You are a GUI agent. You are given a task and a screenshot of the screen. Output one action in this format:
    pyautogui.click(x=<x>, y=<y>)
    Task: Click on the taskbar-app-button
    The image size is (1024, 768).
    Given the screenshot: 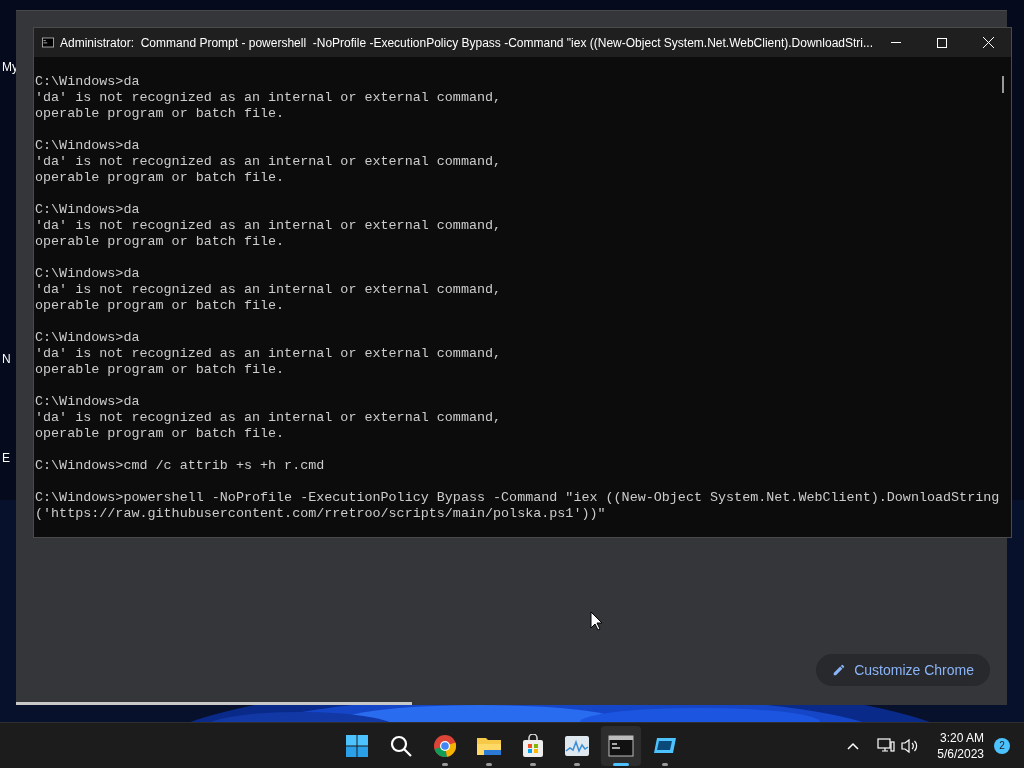 What is the action you would take?
    pyautogui.click(x=621, y=745)
    